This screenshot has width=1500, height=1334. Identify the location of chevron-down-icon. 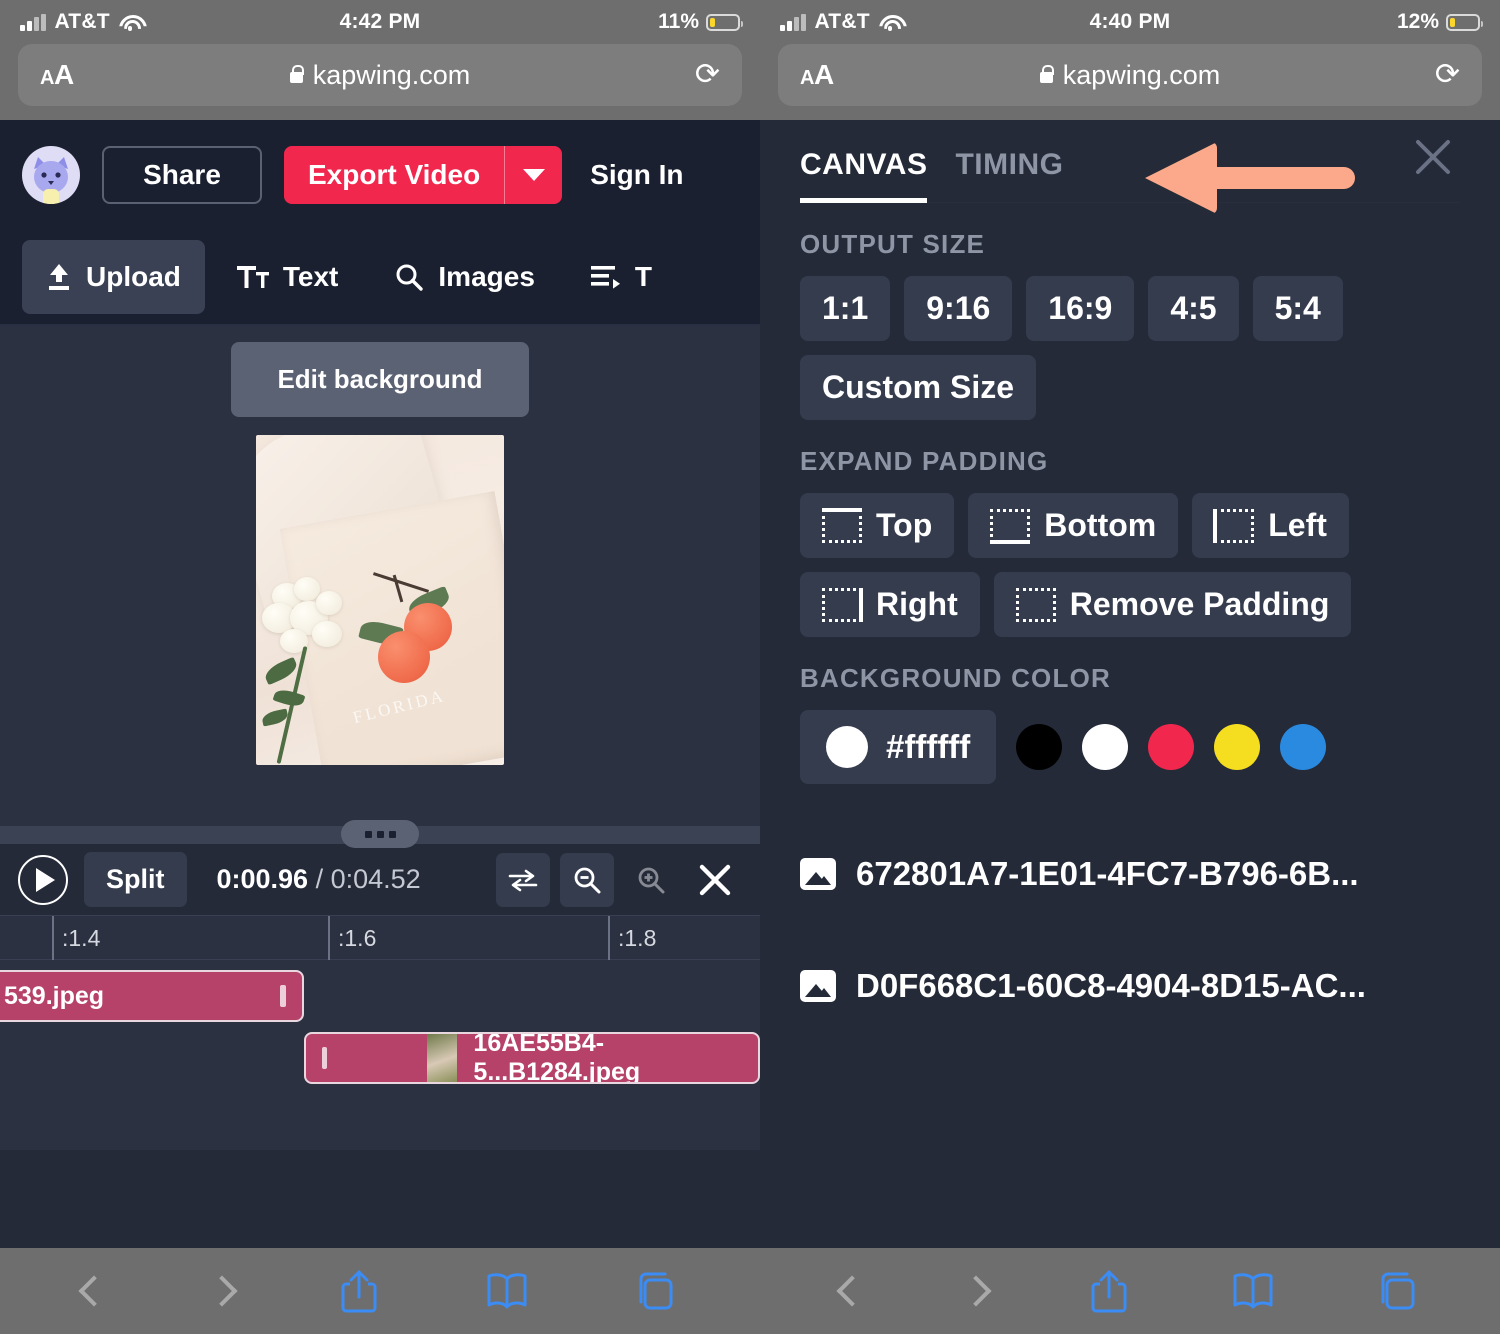
(533, 175).